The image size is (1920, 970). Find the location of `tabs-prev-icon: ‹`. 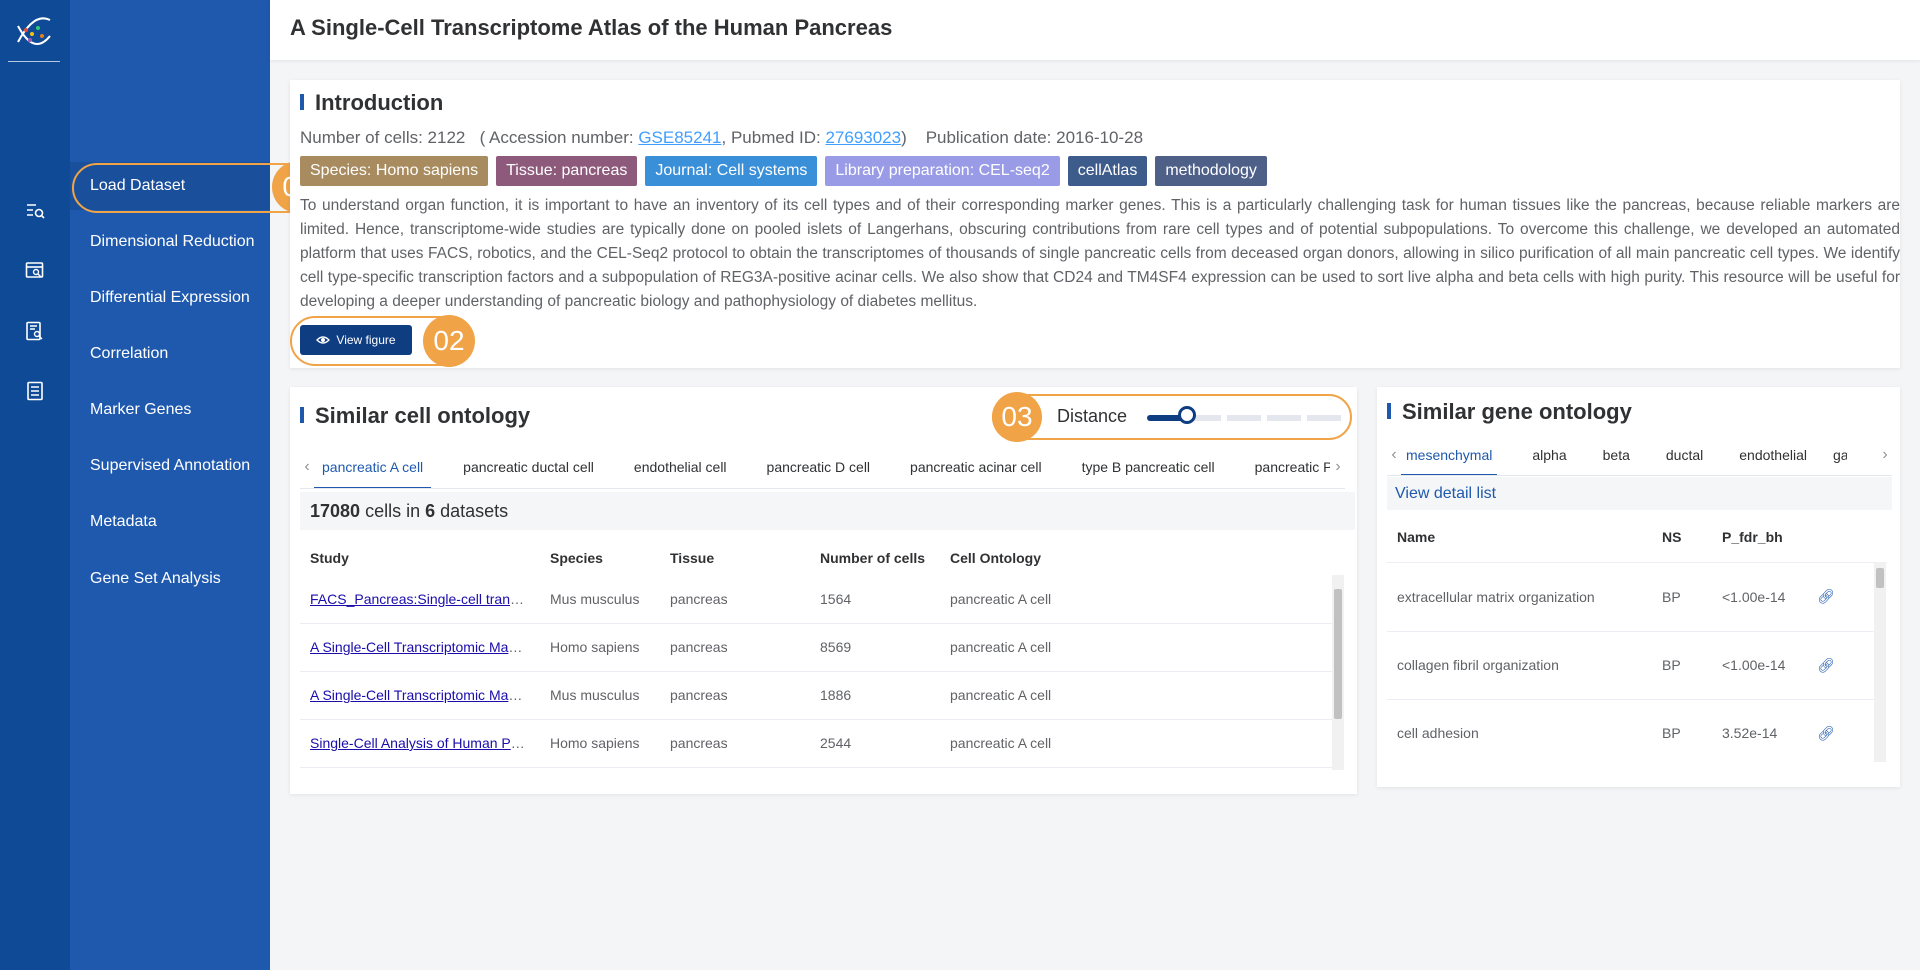

tabs-prev-icon: ‹ is located at coordinates (307, 467).